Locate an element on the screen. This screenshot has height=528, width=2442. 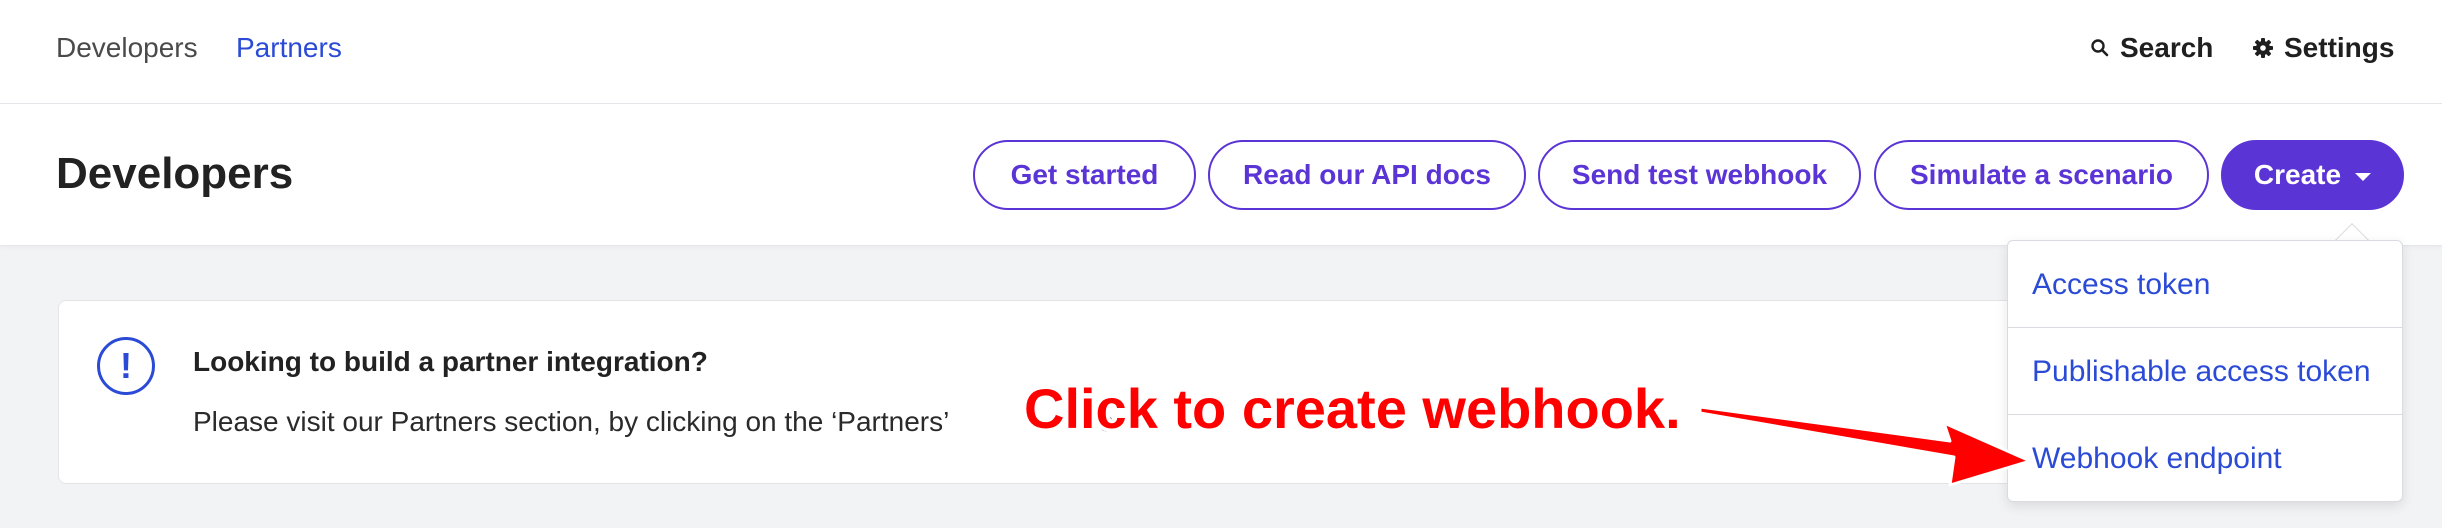
send-test-webhook-button: Send test webhook is located at coordinates (1699, 175).